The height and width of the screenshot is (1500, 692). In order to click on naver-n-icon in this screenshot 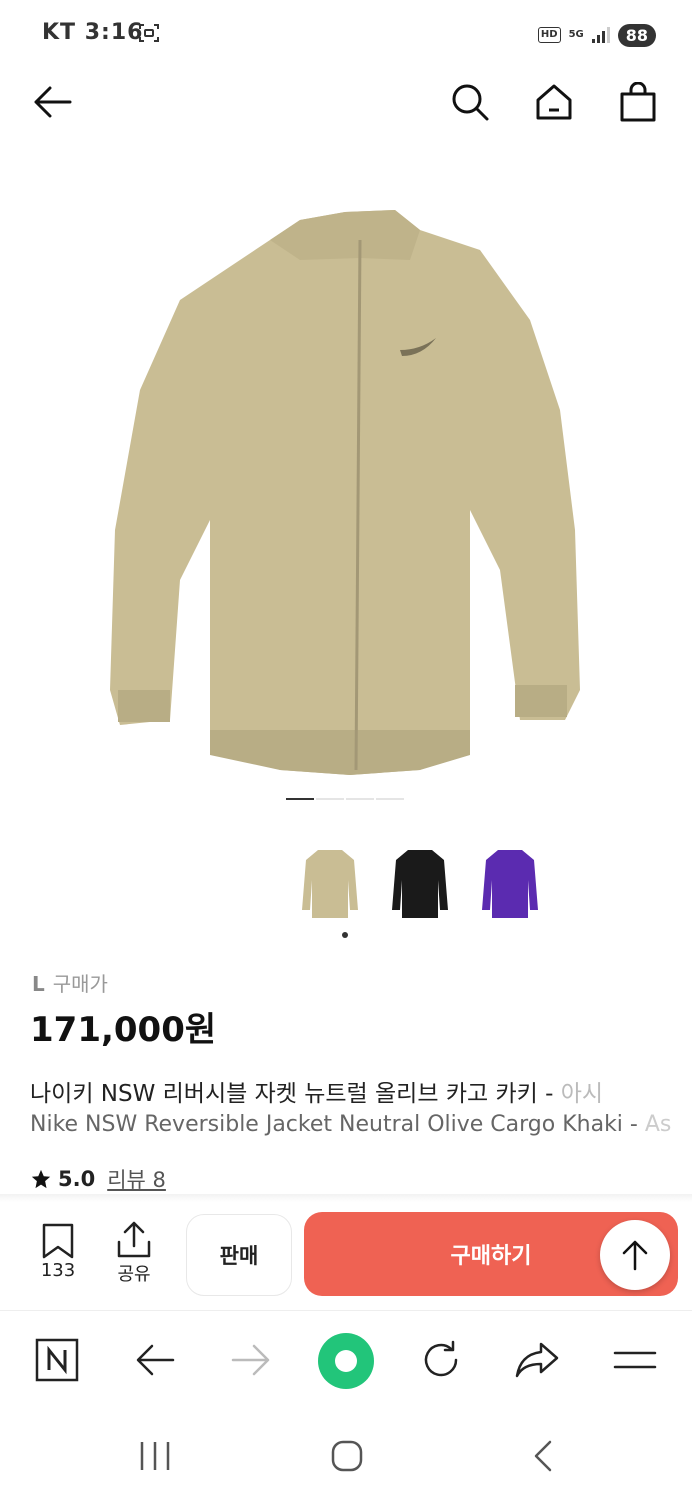, I will do `click(57, 1360)`.